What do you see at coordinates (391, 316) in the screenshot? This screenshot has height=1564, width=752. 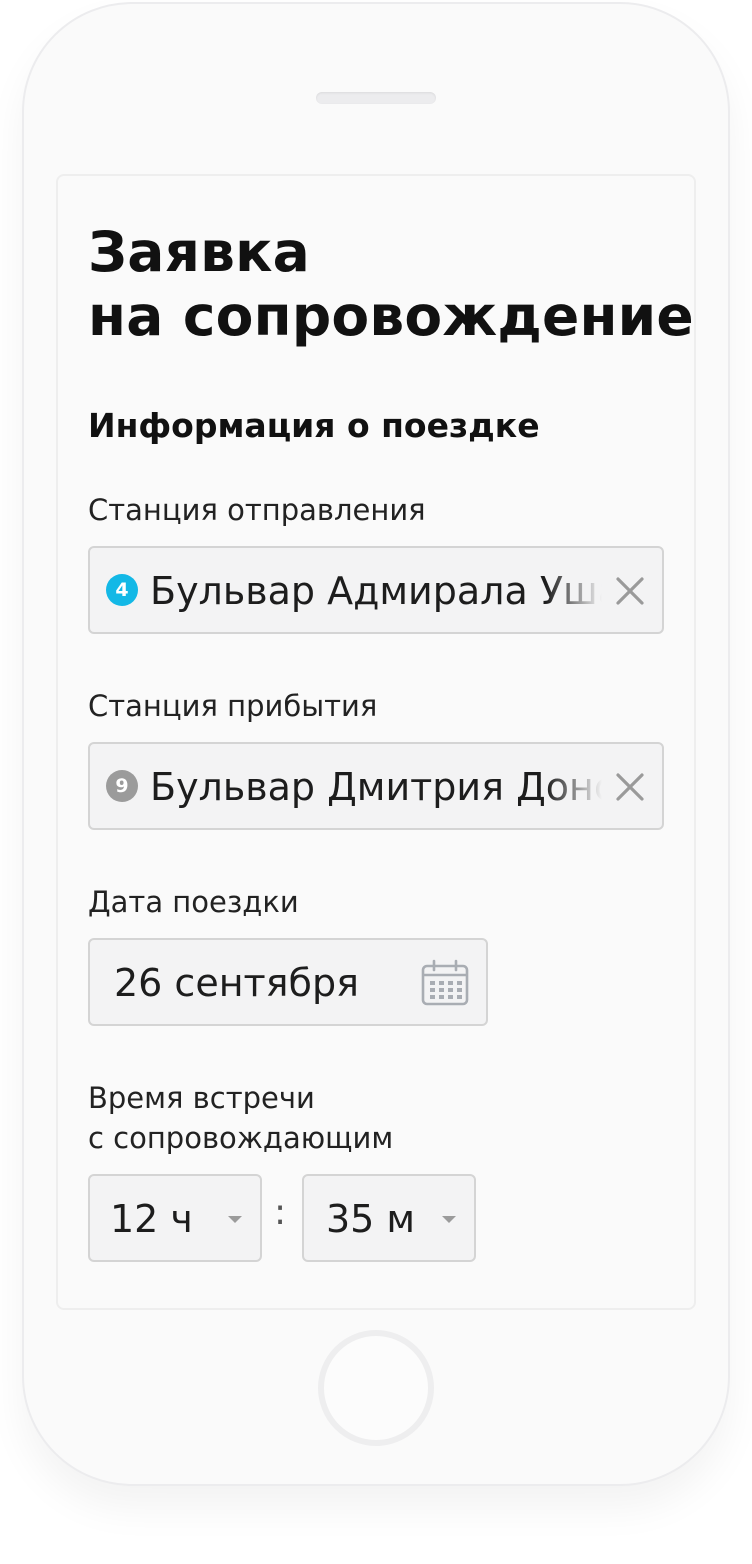 I see `page-title-line2: на сопровождение` at bounding box center [391, 316].